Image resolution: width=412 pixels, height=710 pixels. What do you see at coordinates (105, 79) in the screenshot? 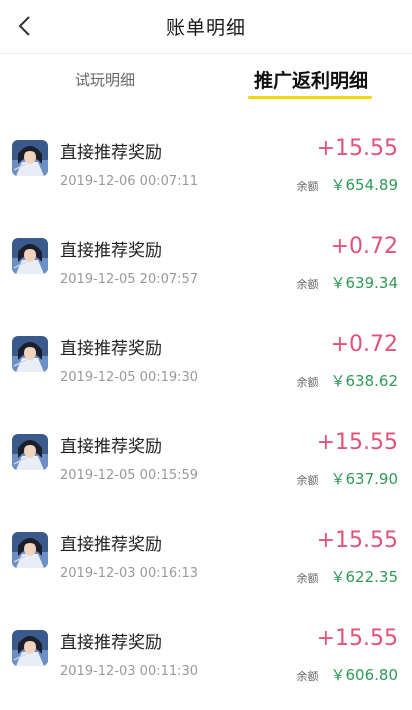
I see `tab-trial-details: 试玩明细` at bounding box center [105, 79].